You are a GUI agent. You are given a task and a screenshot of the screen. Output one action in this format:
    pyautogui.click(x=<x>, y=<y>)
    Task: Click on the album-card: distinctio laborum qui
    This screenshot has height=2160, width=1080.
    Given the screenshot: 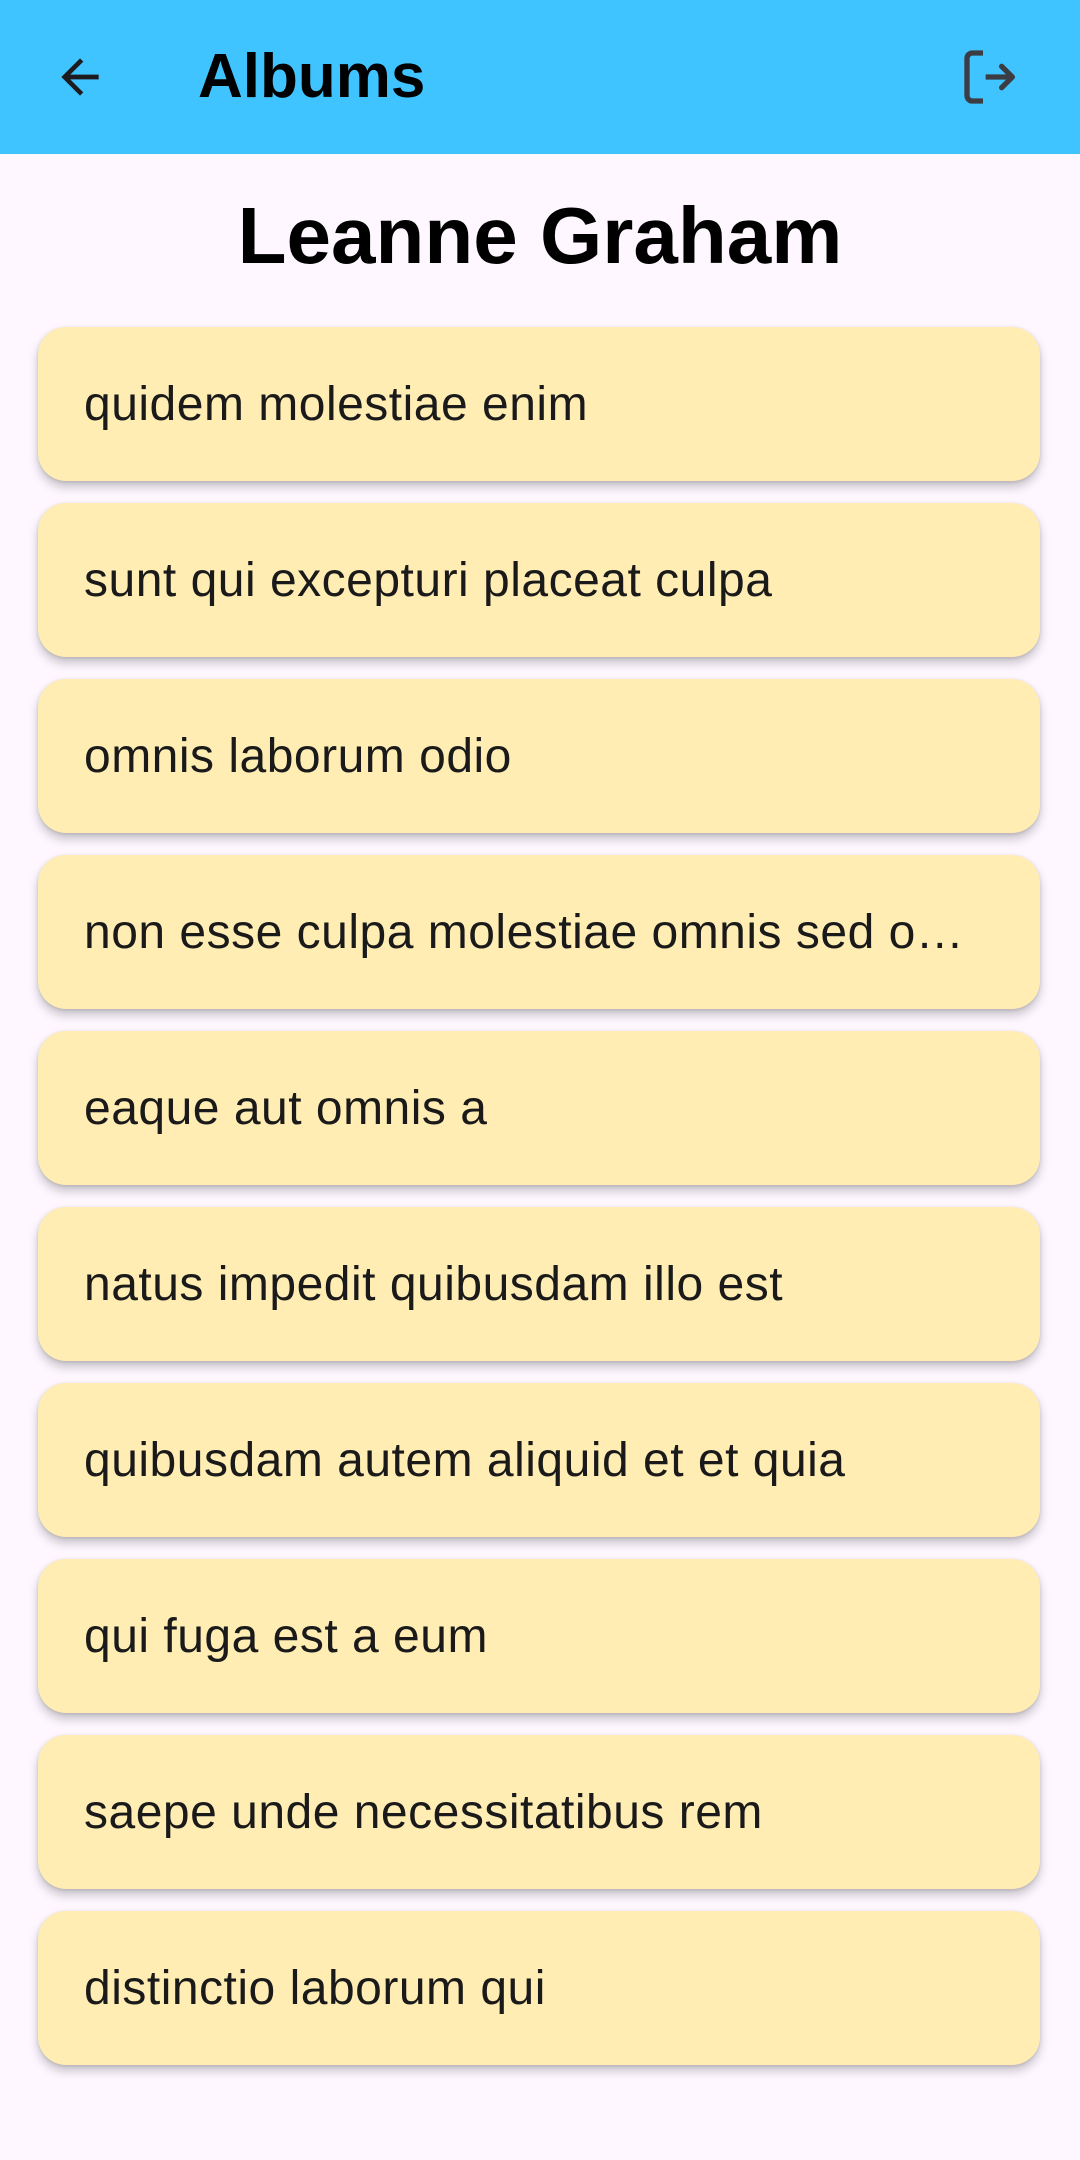 What is the action you would take?
    pyautogui.click(x=539, y=1988)
    